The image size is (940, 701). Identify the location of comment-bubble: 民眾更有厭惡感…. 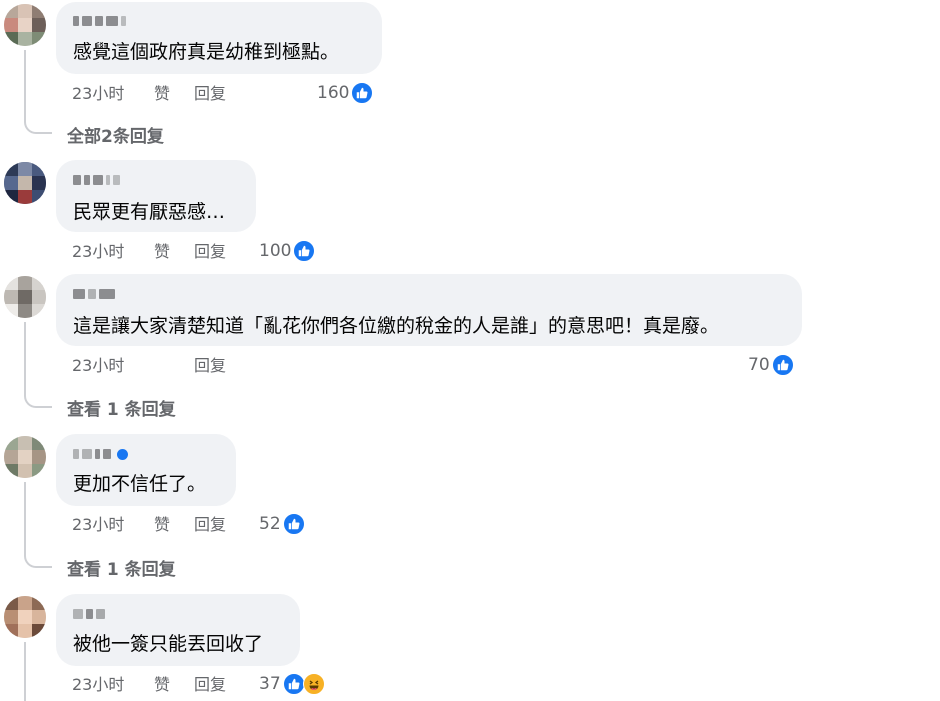
(156, 196).